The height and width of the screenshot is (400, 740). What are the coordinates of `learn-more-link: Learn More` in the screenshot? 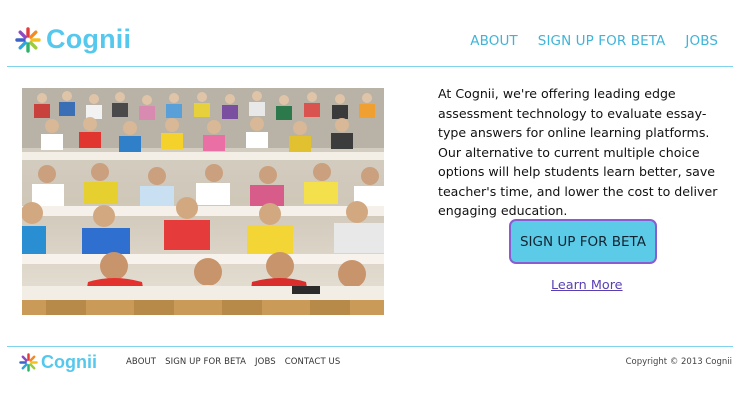 It's located at (587, 285).